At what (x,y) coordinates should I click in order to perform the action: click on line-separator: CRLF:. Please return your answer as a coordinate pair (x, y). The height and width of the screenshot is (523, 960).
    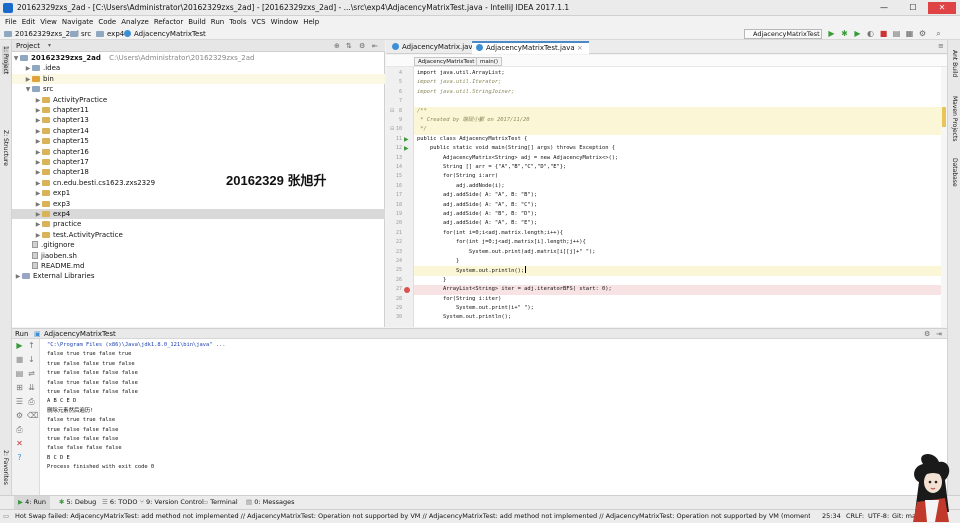
    Looking at the image, I should click on (855, 516).